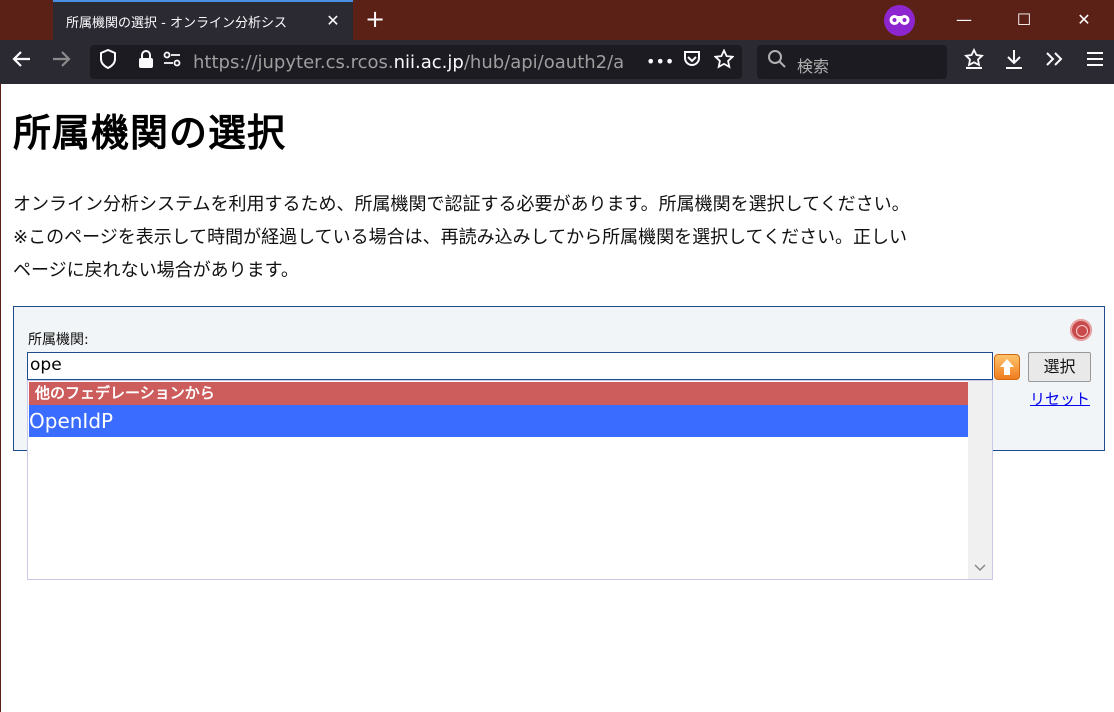 The height and width of the screenshot is (712, 1114). What do you see at coordinates (333, 21) in the screenshot?
I see `tab-close-icon: ✕` at bounding box center [333, 21].